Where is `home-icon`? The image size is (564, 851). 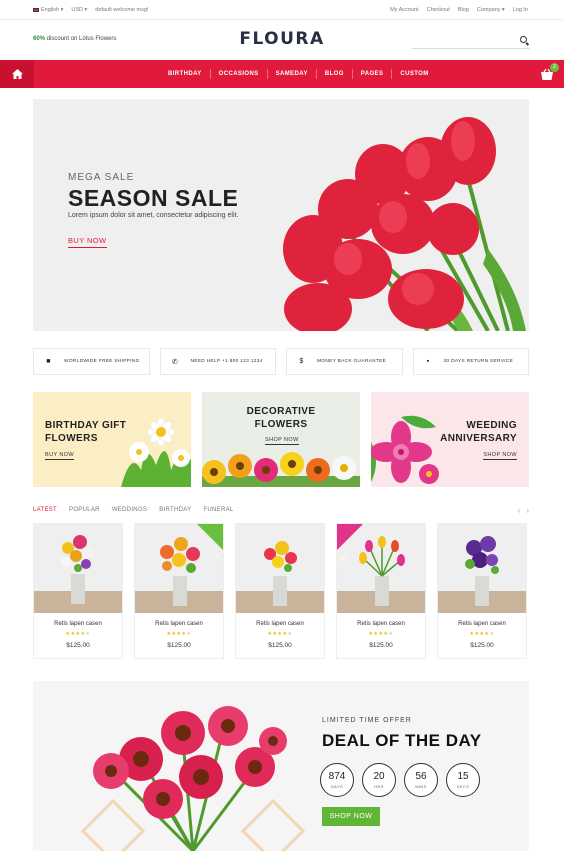
home-icon is located at coordinates (17, 74).